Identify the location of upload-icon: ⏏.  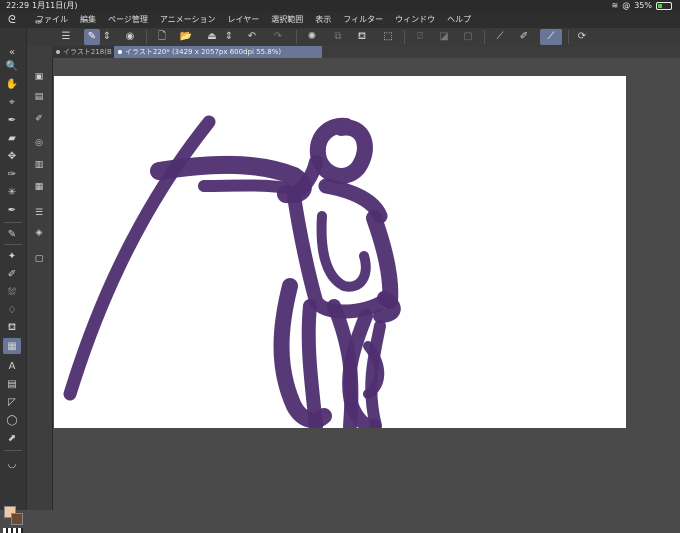
(212, 37).